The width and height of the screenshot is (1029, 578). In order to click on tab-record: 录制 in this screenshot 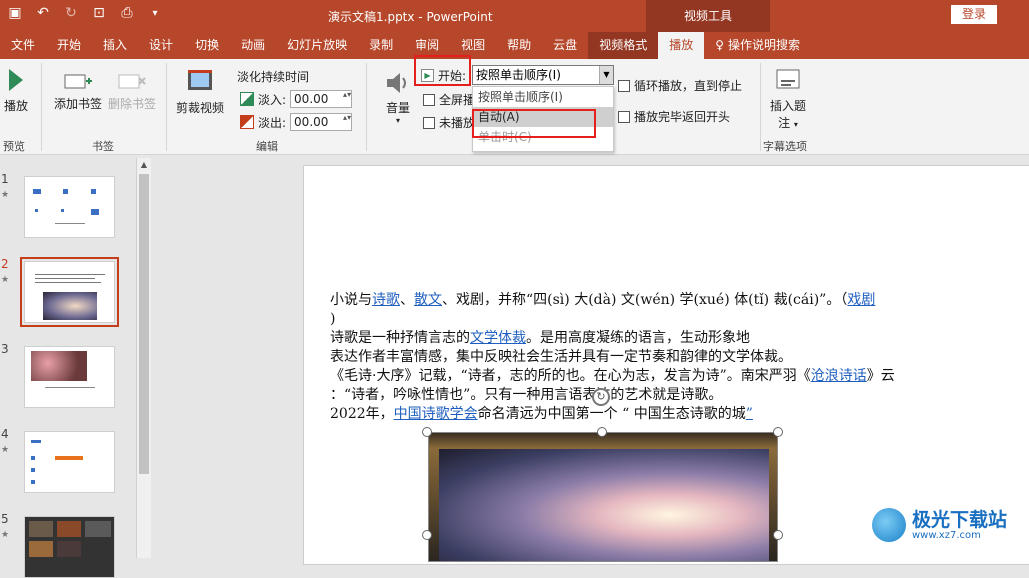, I will do `click(381, 45)`.